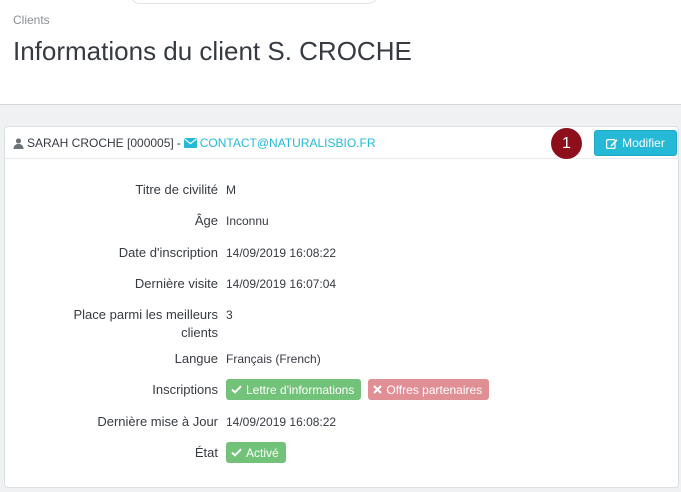  What do you see at coordinates (643, 143) in the screenshot?
I see `edit-button-label: Modifier` at bounding box center [643, 143].